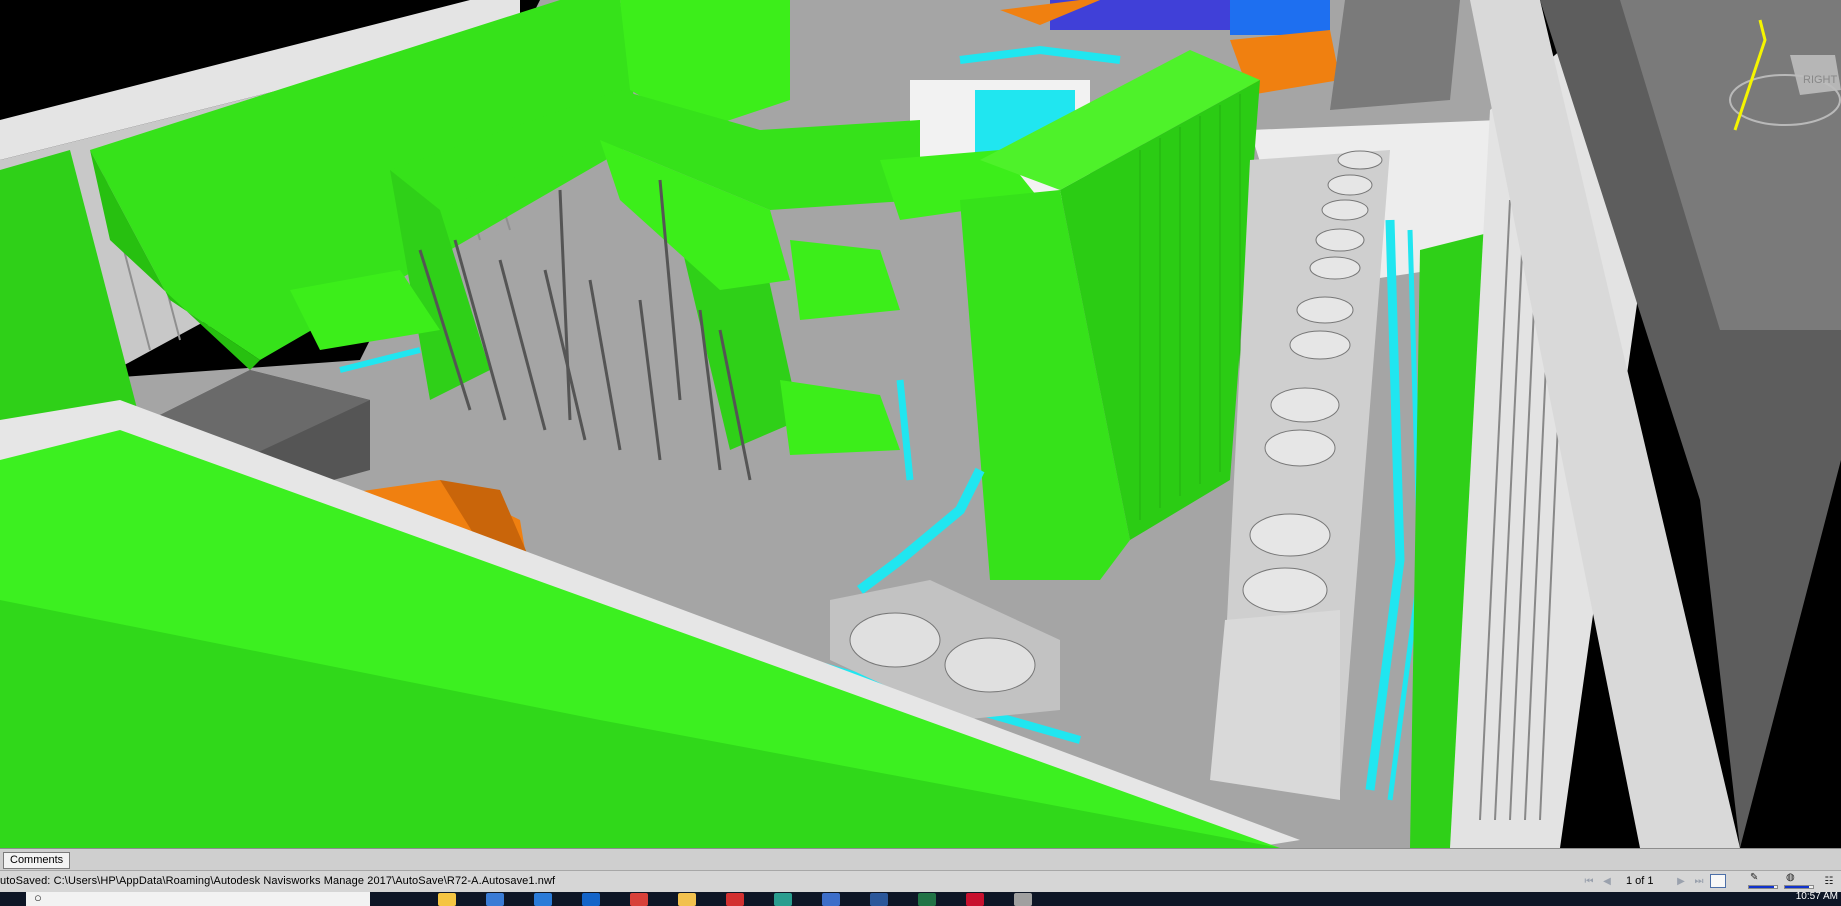 The width and height of the screenshot is (1841, 906). What do you see at coordinates (1699, 881) in the screenshot?
I see `last-sheet-icon: ⏭` at bounding box center [1699, 881].